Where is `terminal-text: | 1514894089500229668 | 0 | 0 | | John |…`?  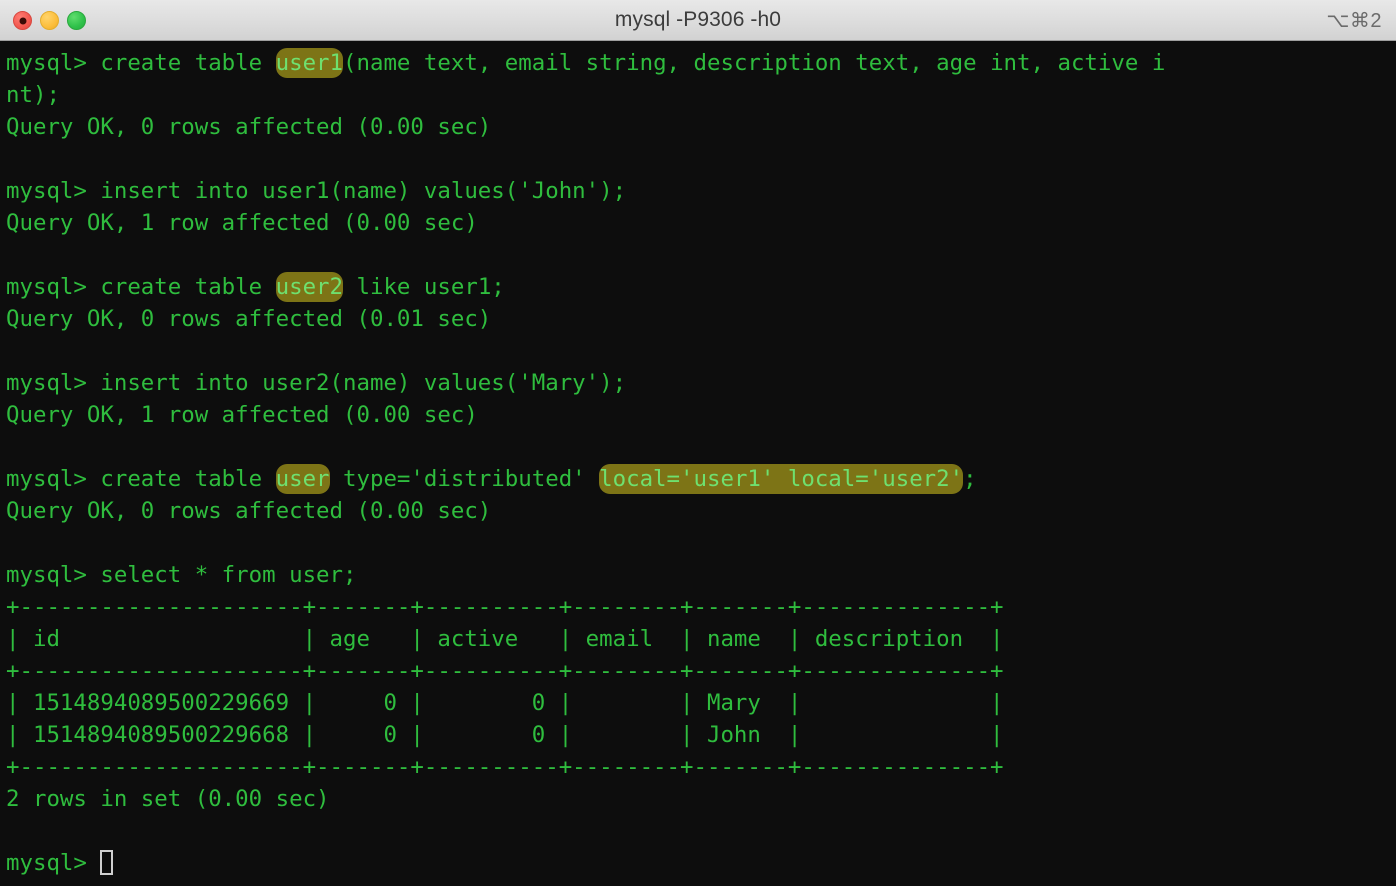 terminal-text: | 1514894089500229668 | 0 | 0 | | John |… is located at coordinates (505, 735).